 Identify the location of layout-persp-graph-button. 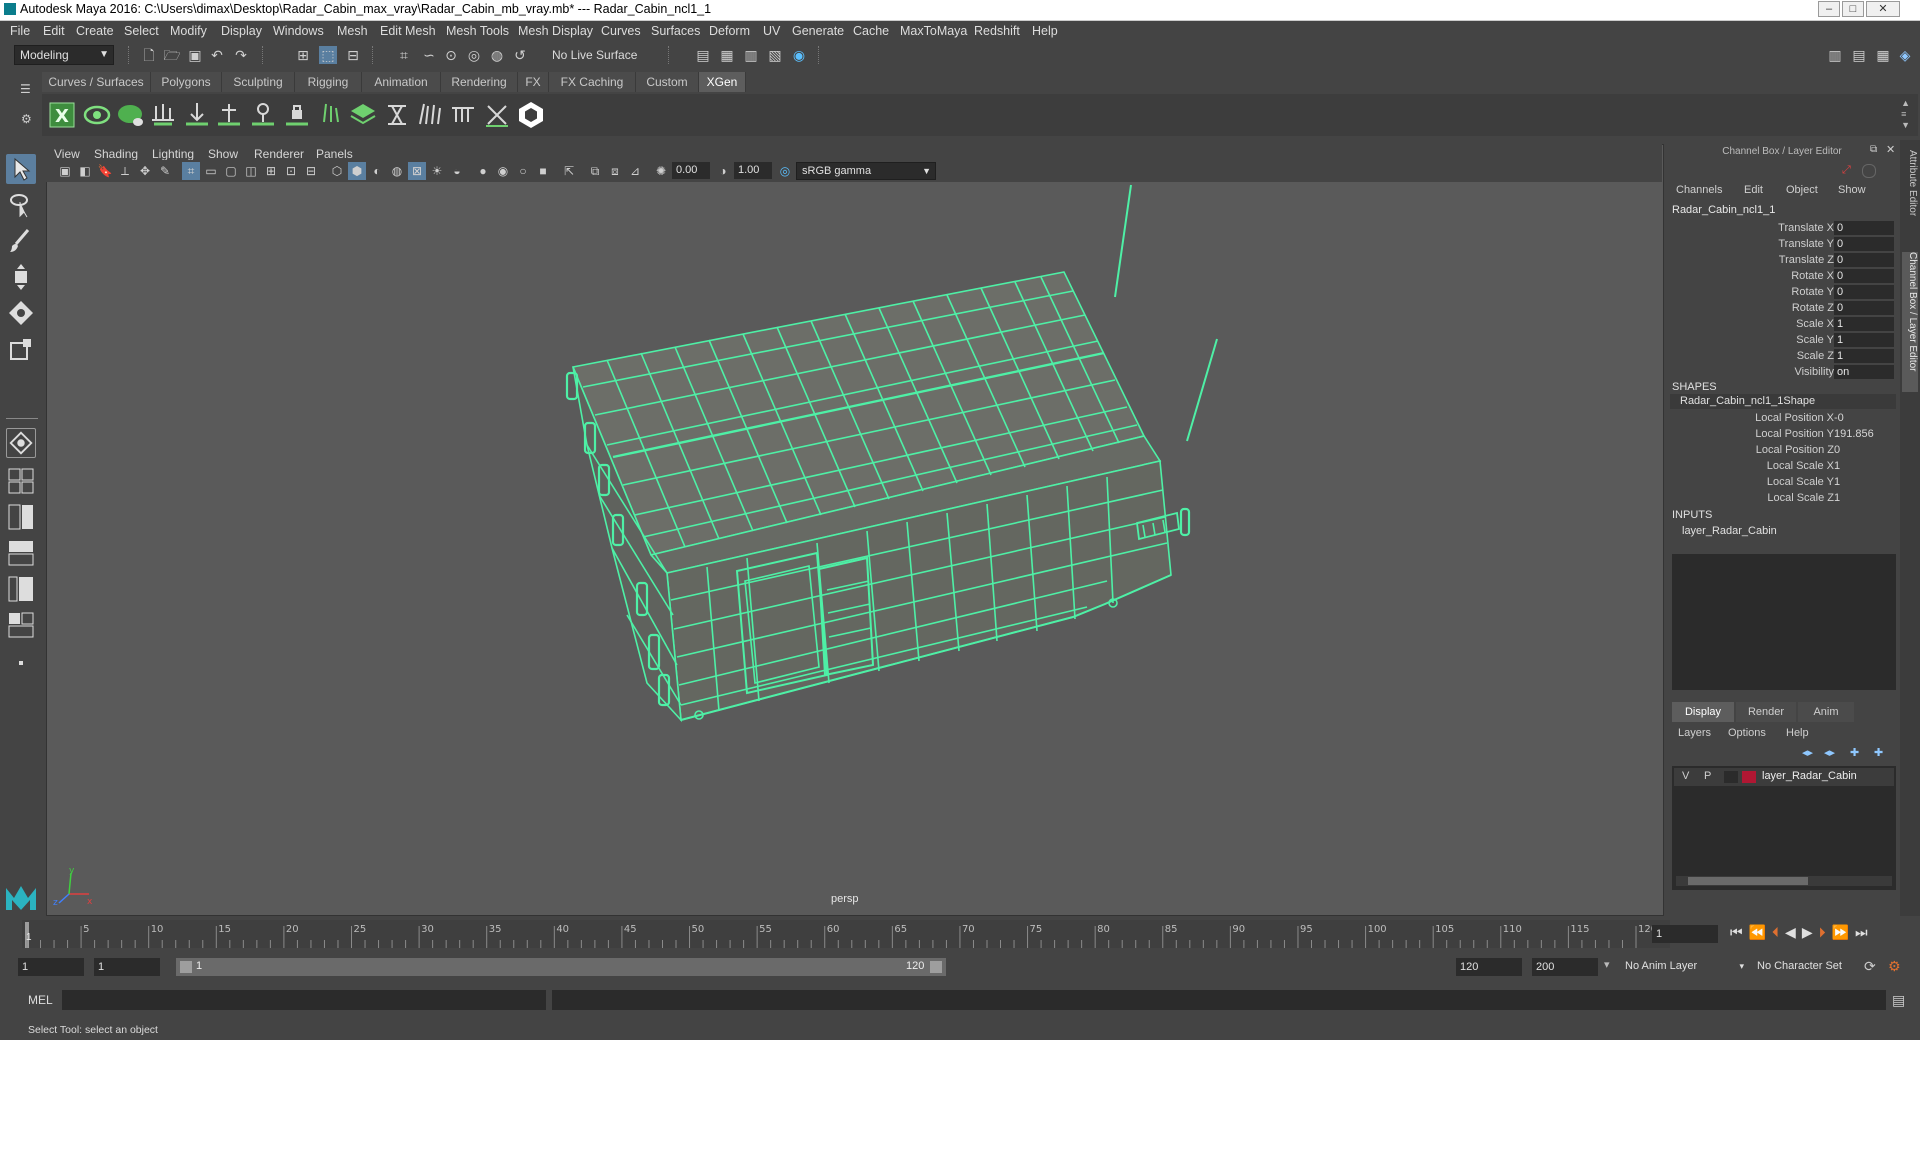
(21, 553).